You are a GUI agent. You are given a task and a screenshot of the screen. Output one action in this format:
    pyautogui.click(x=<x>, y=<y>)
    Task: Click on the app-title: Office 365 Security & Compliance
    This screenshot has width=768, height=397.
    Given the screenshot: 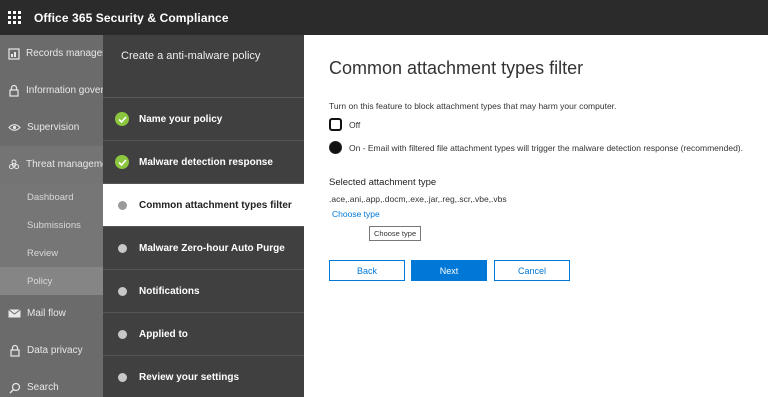 What is the action you would take?
    pyautogui.click(x=131, y=17)
    